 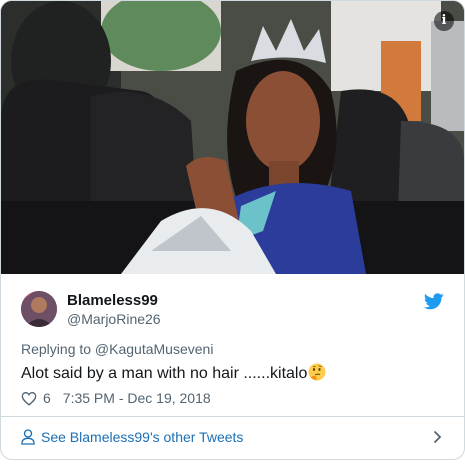 What do you see at coordinates (29, 398) in the screenshot?
I see `heart-icon` at bounding box center [29, 398].